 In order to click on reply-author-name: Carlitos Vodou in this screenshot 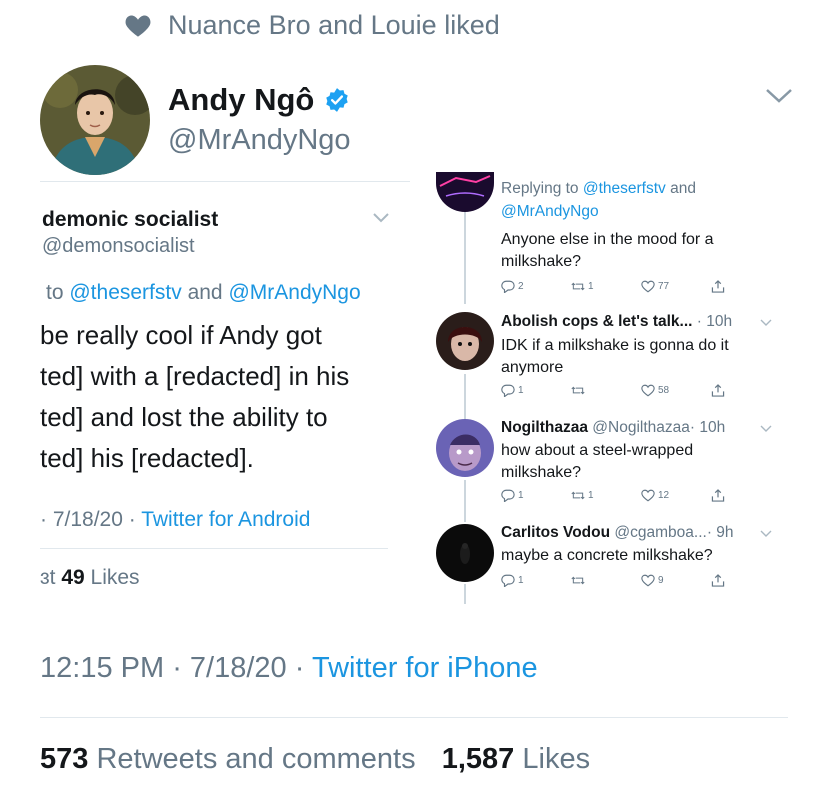, I will do `click(556, 532)`.